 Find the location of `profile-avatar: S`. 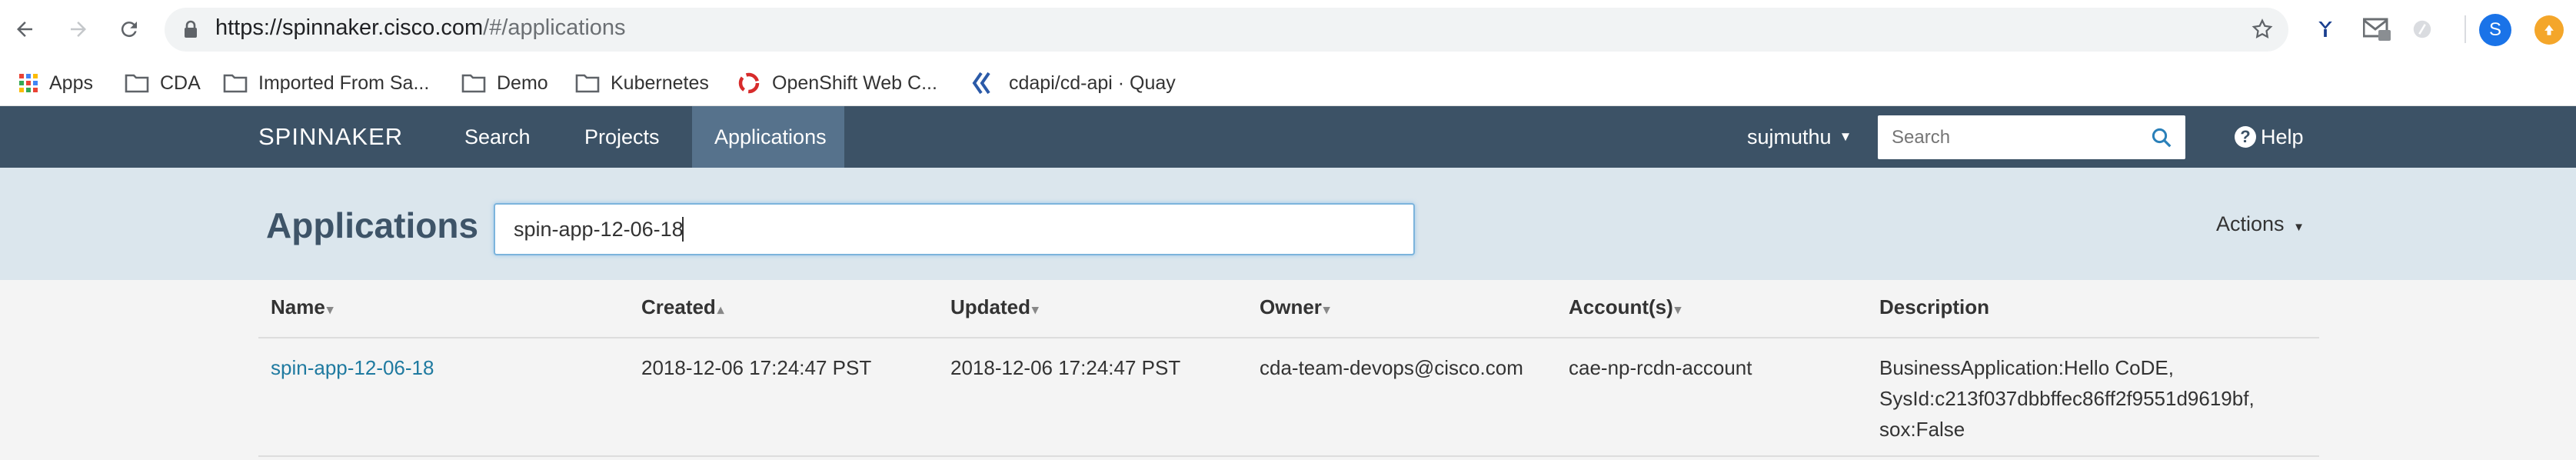

profile-avatar: S is located at coordinates (2495, 30).